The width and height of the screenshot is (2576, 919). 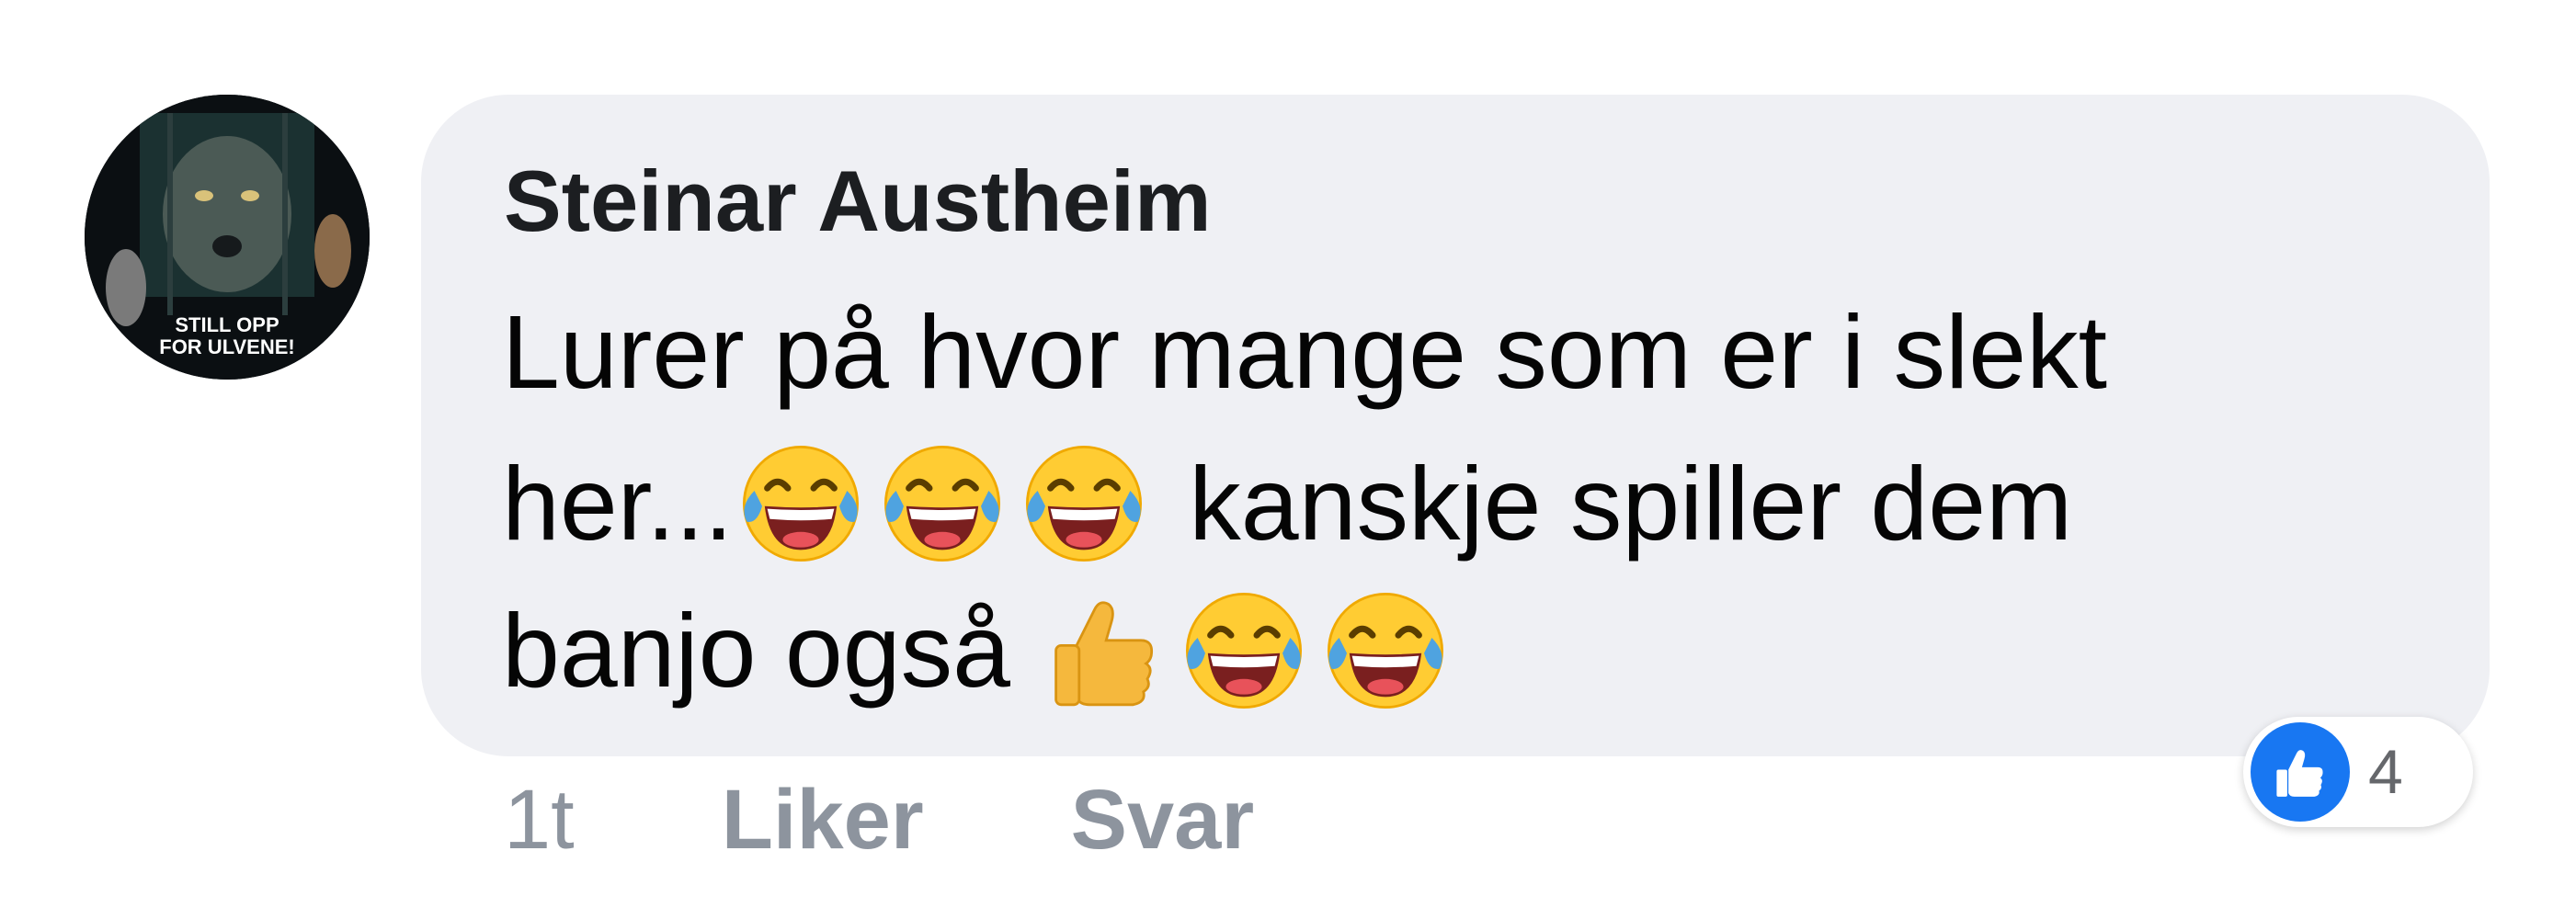 I want to click on avatar: STILL OPP FOR ULVENE!, so click(x=227, y=237).